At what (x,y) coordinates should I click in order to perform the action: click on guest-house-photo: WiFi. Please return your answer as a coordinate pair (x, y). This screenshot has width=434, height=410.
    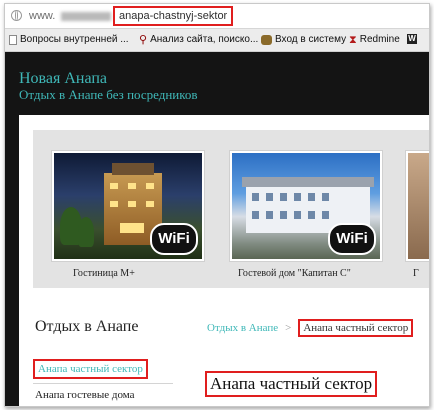
    Looking at the image, I should click on (306, 206).